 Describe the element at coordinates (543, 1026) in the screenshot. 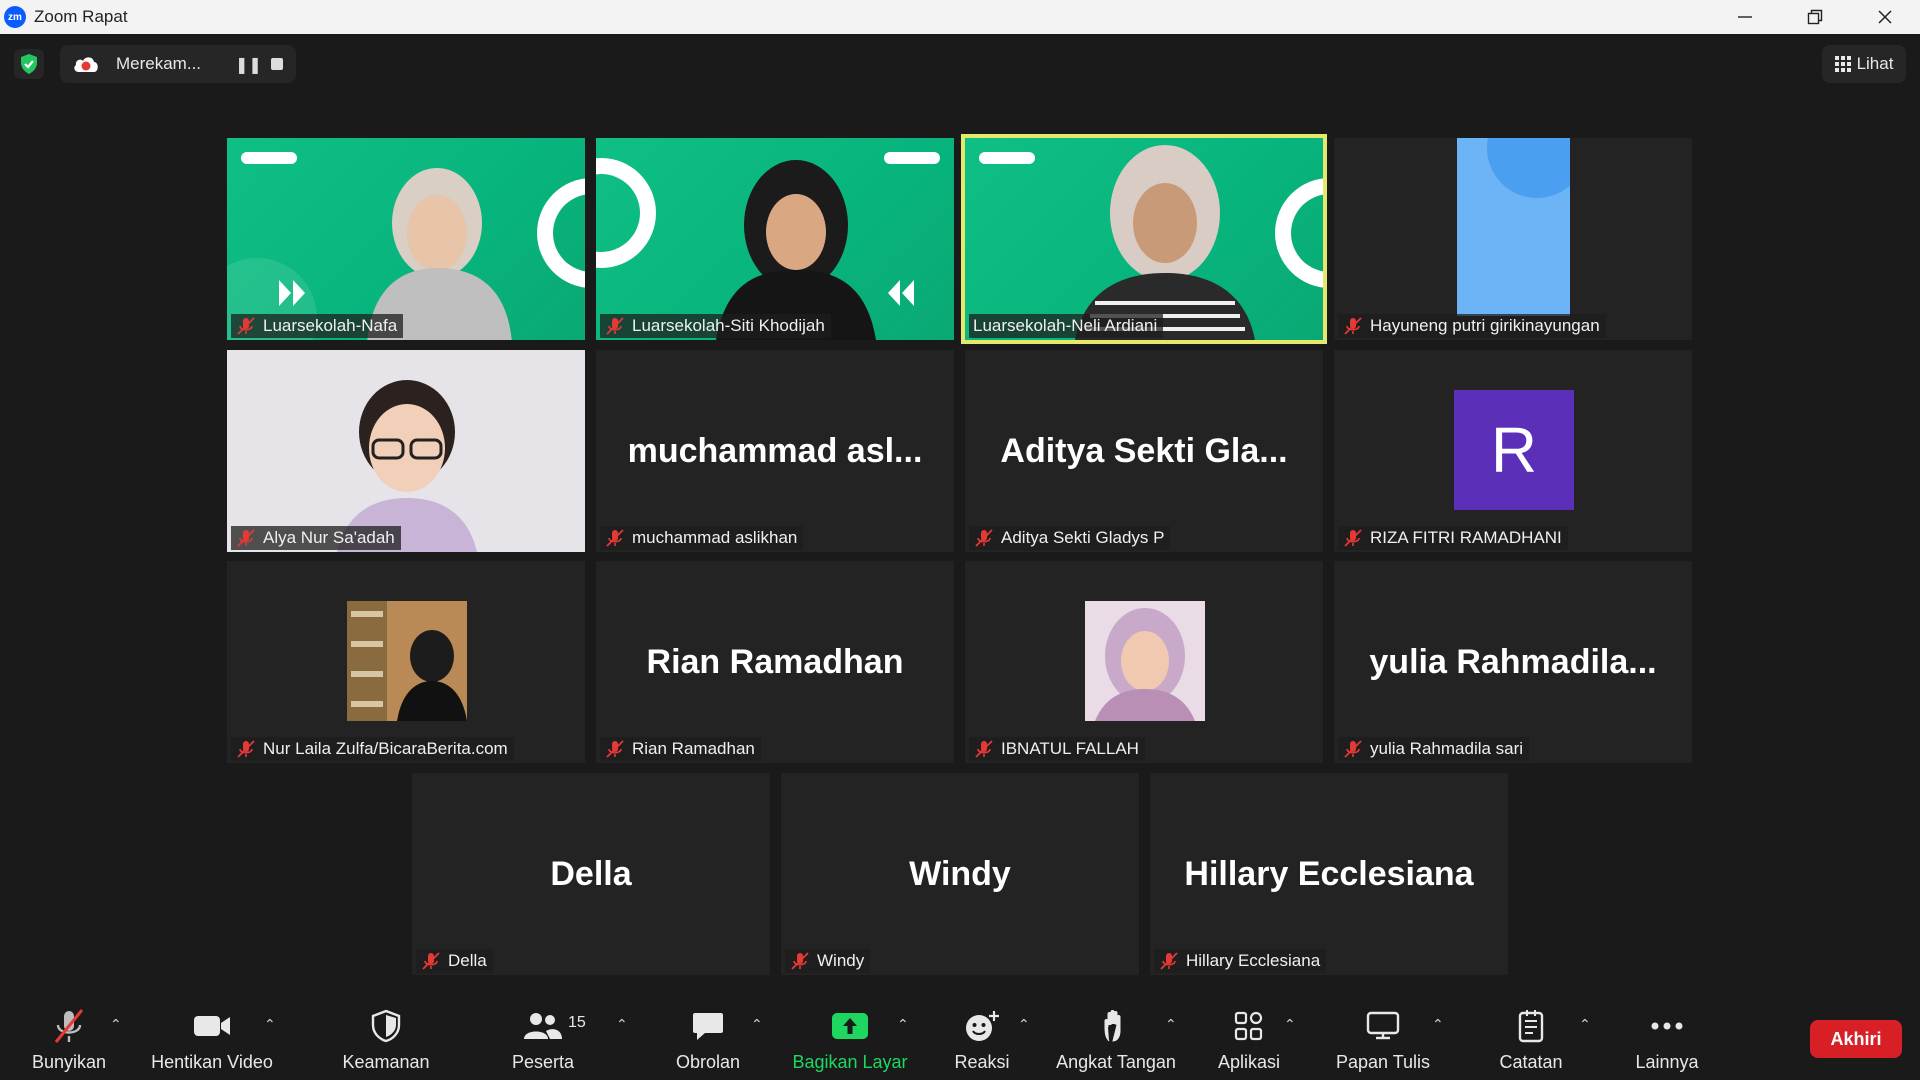

I see `people-icon` at that location.